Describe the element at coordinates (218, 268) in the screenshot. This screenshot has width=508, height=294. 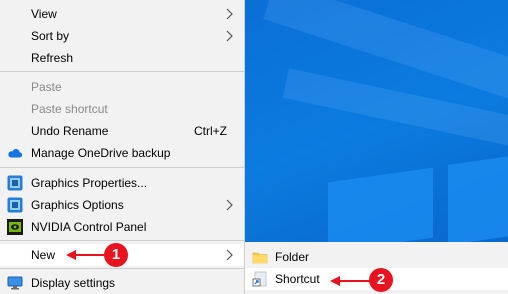
I see `annotation-overlay` at that location.